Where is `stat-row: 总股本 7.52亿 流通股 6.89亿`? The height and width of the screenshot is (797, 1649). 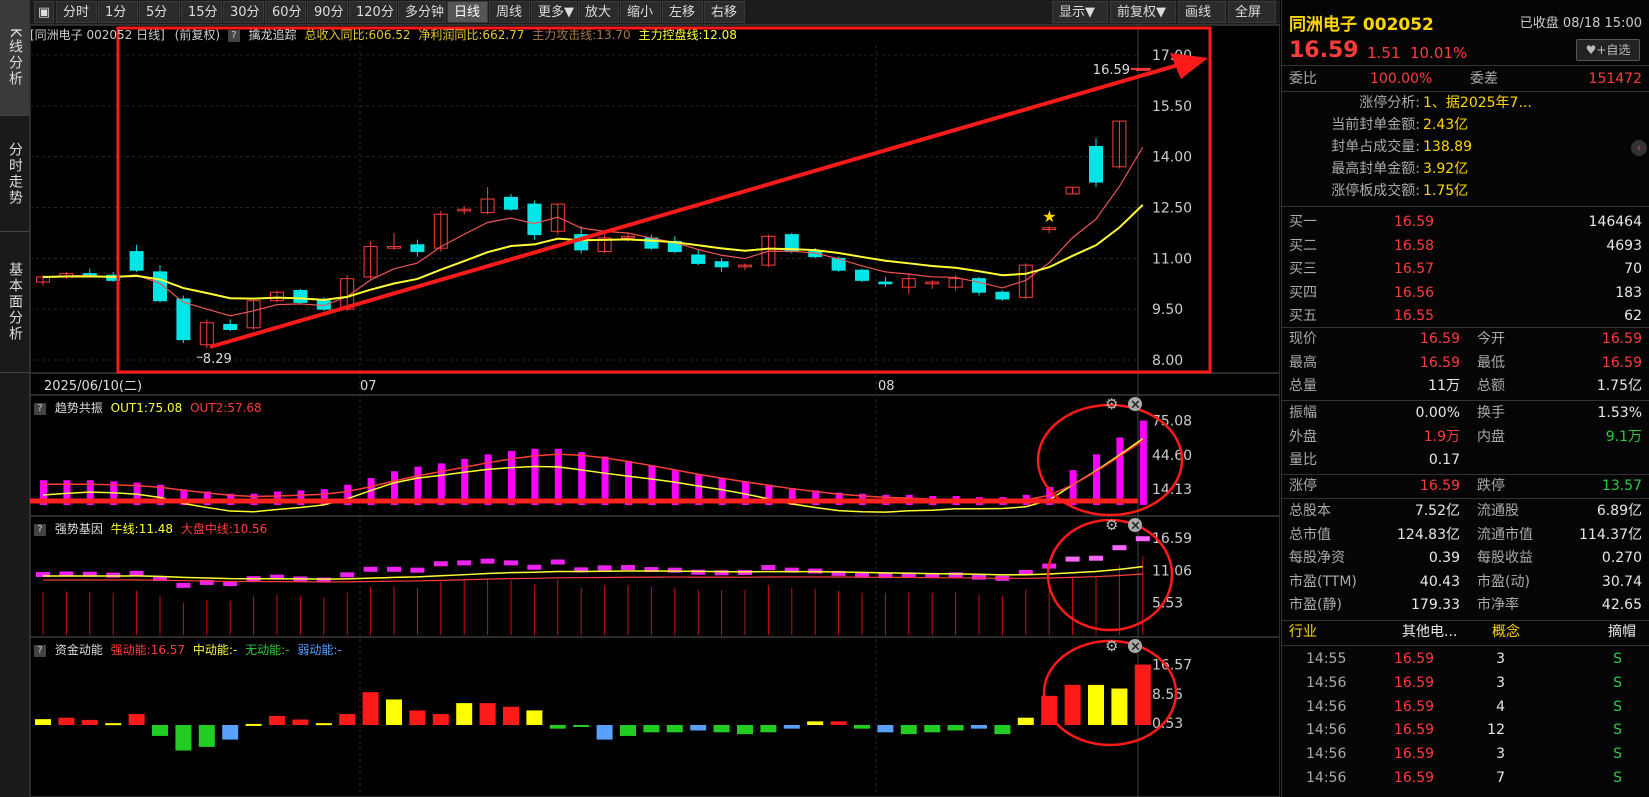 stat-row: 总股本 7.52亿 流通股 6.89亿 is located at coordinates (1465, 511).